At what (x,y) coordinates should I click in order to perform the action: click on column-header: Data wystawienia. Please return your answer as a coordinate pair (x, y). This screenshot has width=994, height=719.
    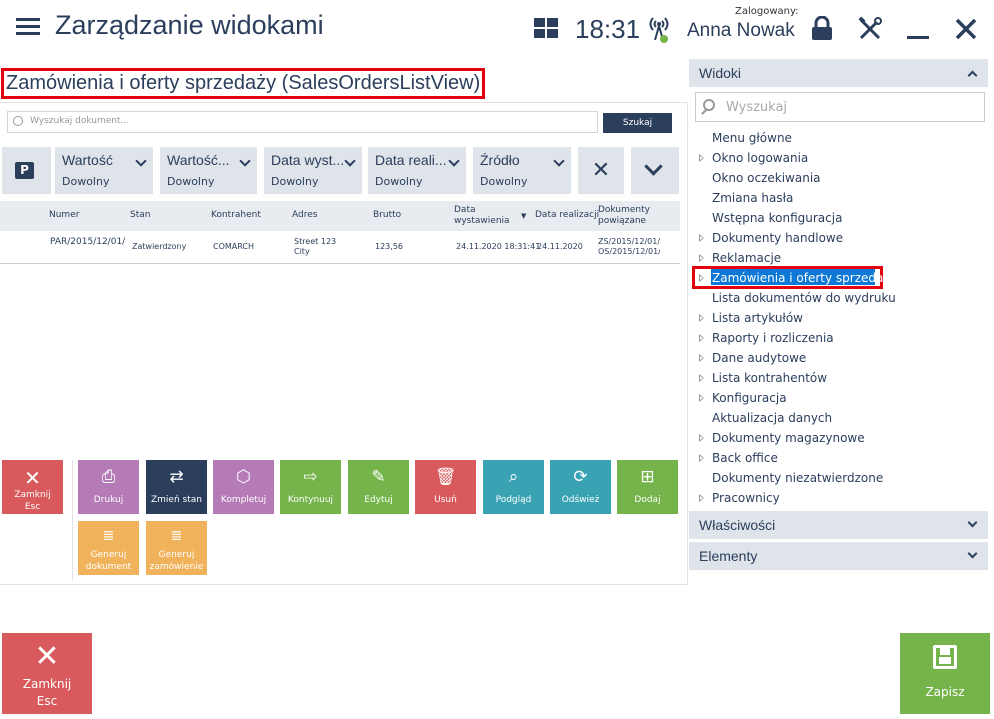
    Looking at the image, I should click on (482, 216).